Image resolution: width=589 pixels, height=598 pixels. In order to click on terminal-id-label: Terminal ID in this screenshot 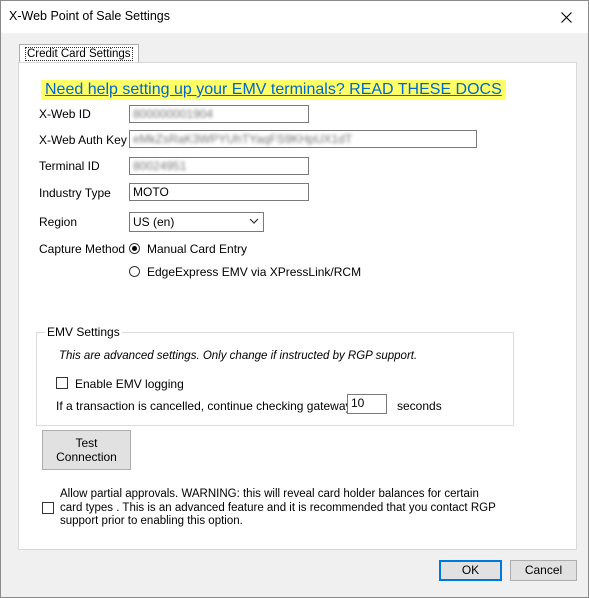, I will do `click(69, 166)`.